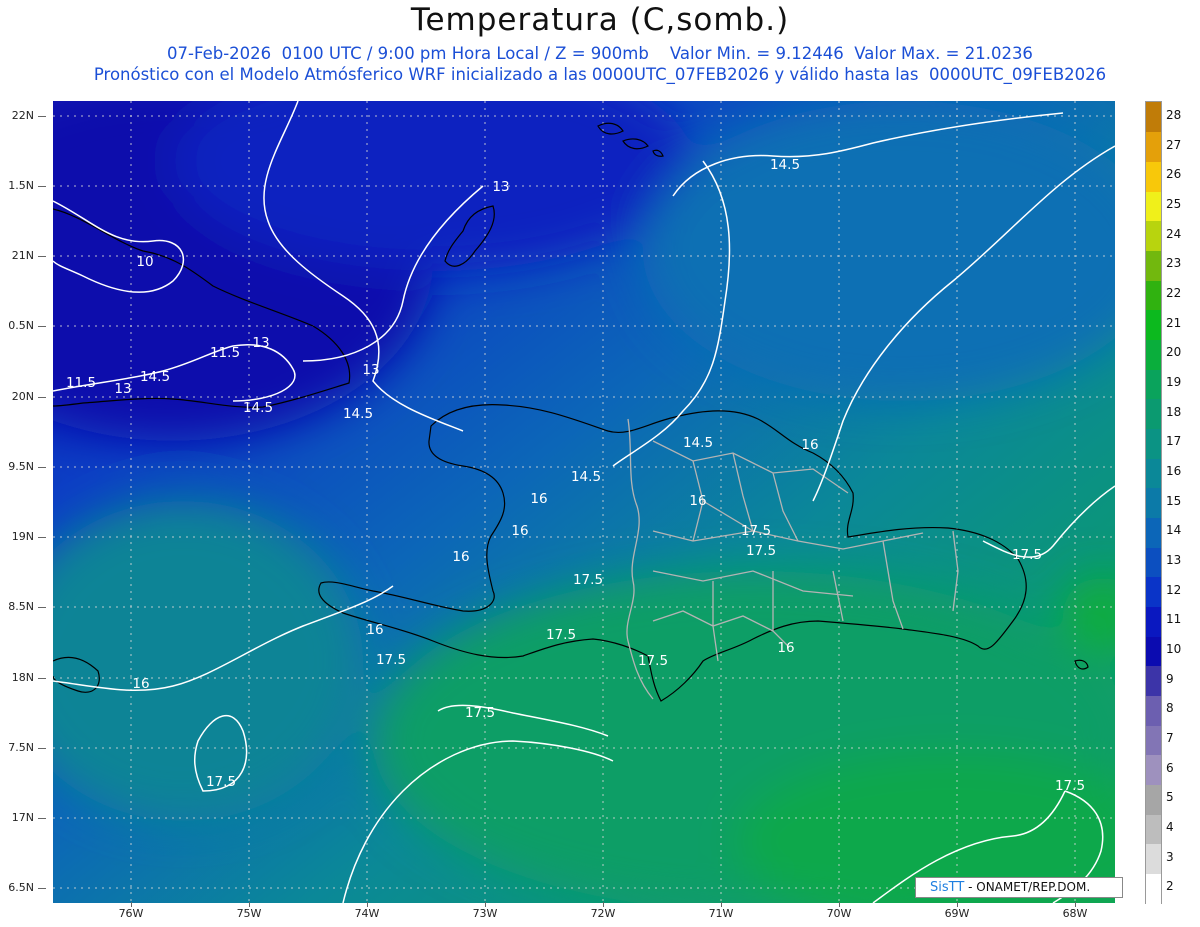 This screenshot has width=1200, height=927. What do you see at coordinates (1174, 174) in the screenshot?
I see `colorbar-label: 26` at bounding box center [1174, 174].